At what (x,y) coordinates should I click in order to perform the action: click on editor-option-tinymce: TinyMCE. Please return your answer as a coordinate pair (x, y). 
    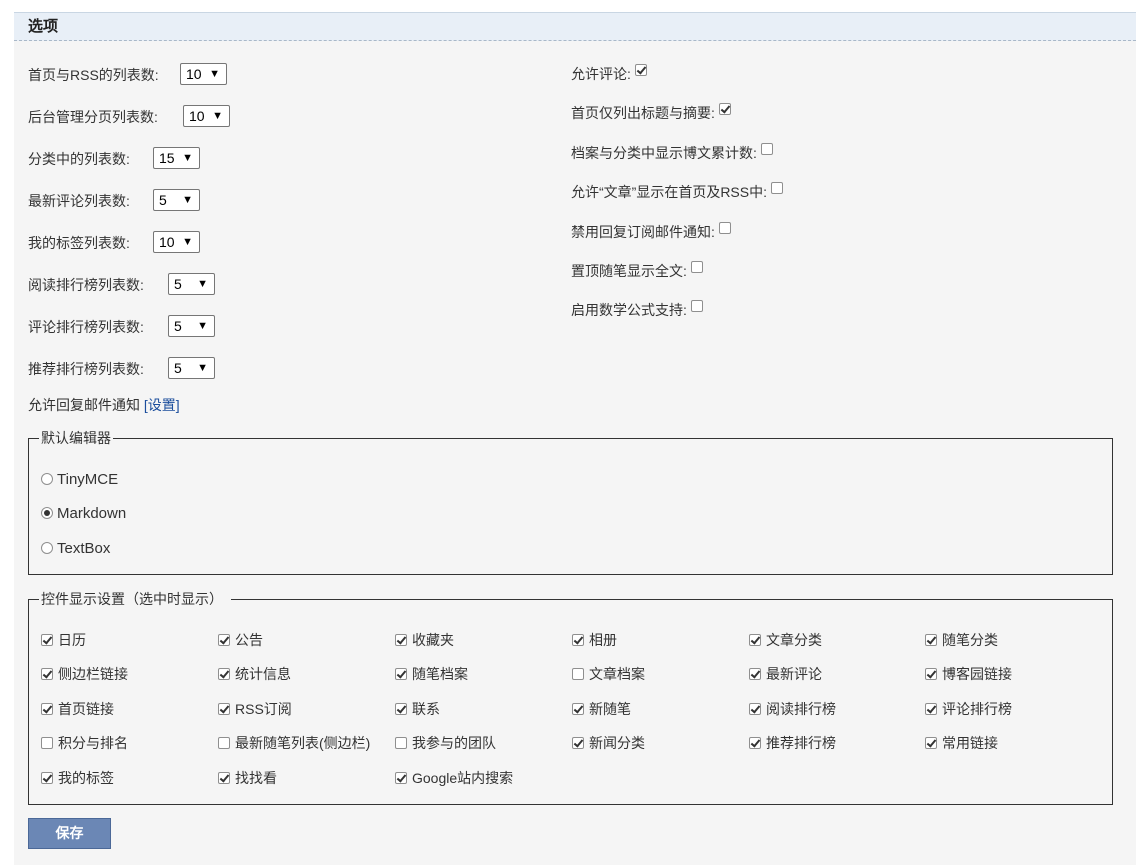
    Looking at the image, I should click on (79, 480).